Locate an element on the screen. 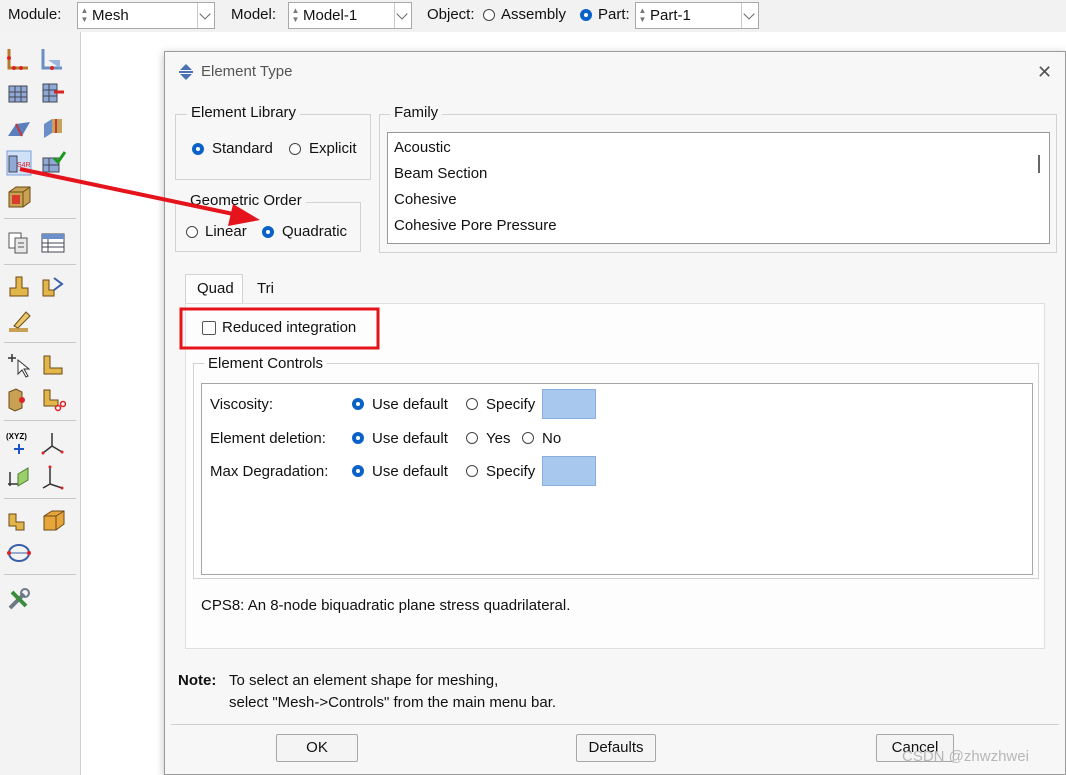  object-label: Object: is located at coordinates (451, 14).